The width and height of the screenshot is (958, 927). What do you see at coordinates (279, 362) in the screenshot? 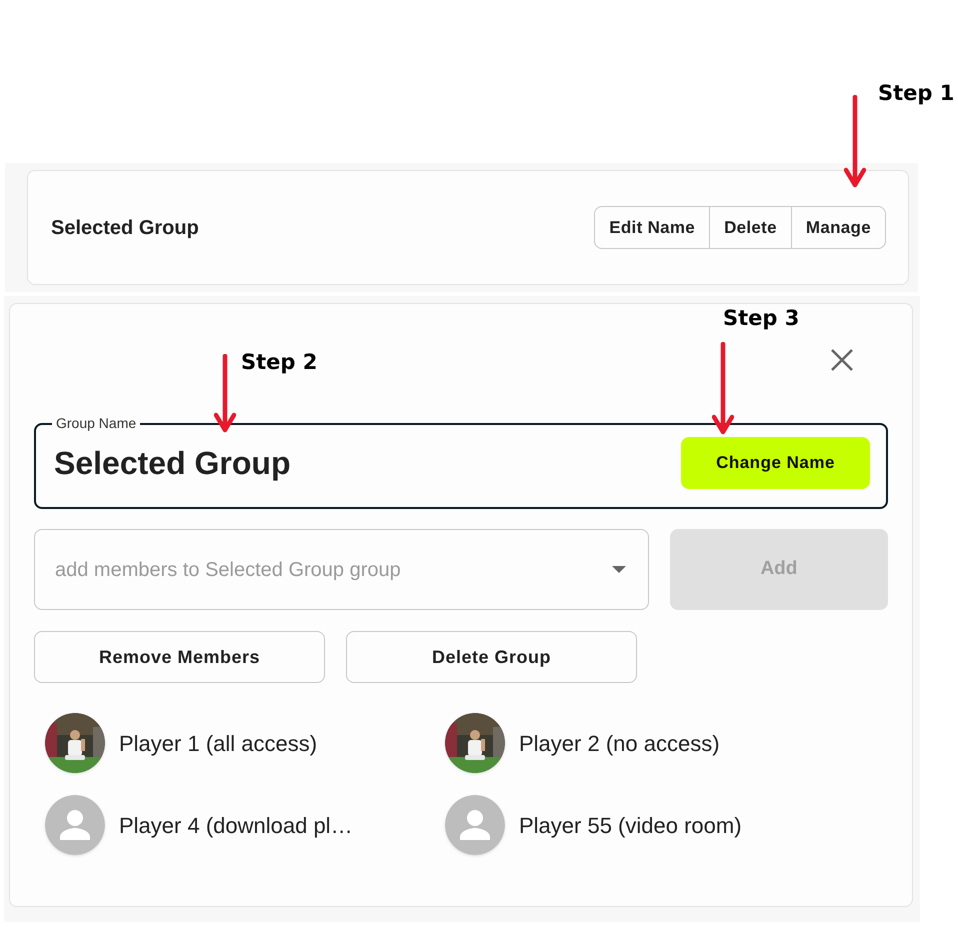
I see `step-label: Step 2` at bounding box center [279, 362].